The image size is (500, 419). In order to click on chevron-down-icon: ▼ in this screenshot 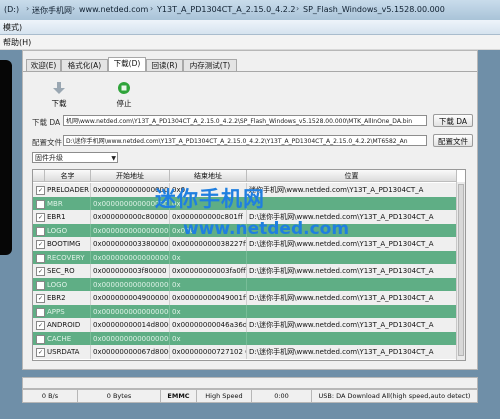, I will do `click(113, 158)`.